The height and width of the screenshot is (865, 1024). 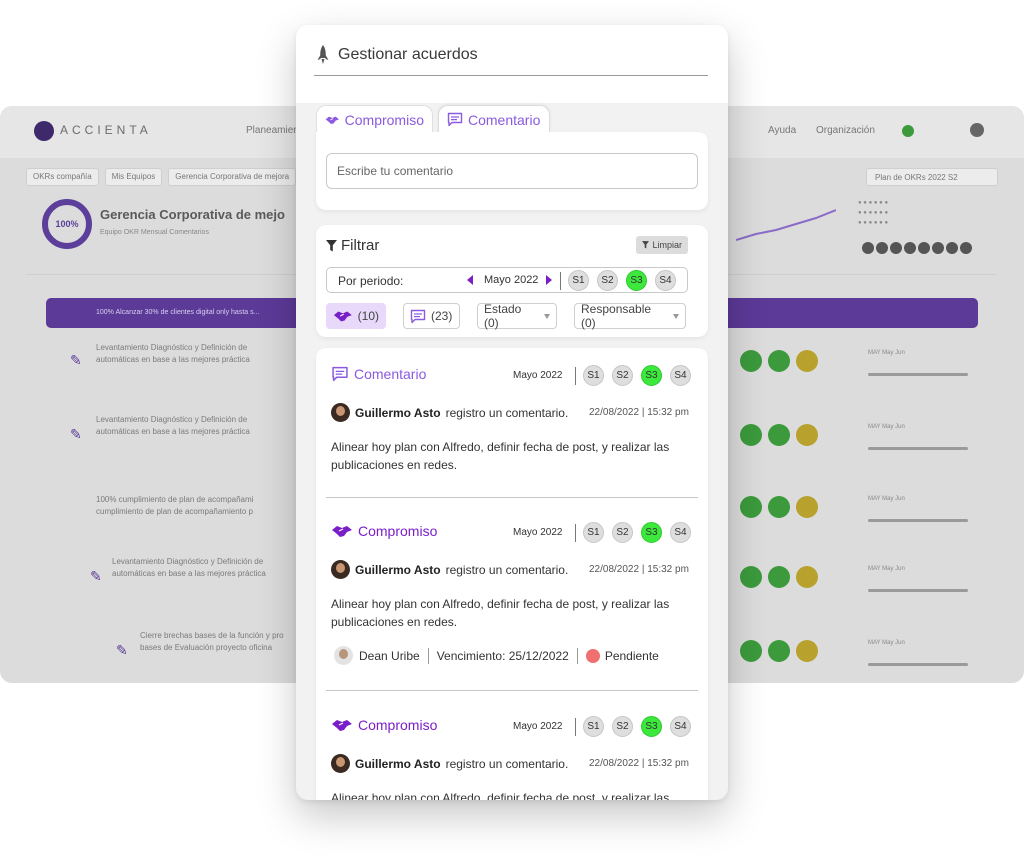 I want to click on bg-plan-select: Plan de OKRs 2022 S2, so click(x=932, y=177).